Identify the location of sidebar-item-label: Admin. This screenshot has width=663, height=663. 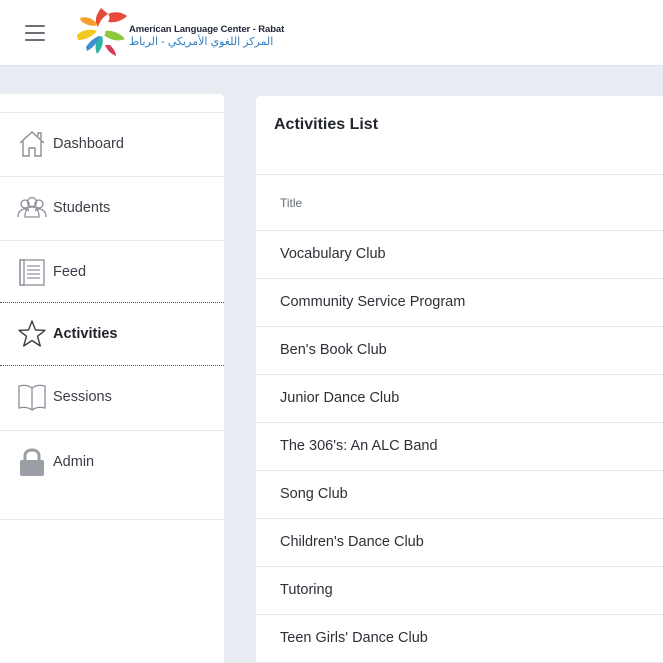
(74, 462).